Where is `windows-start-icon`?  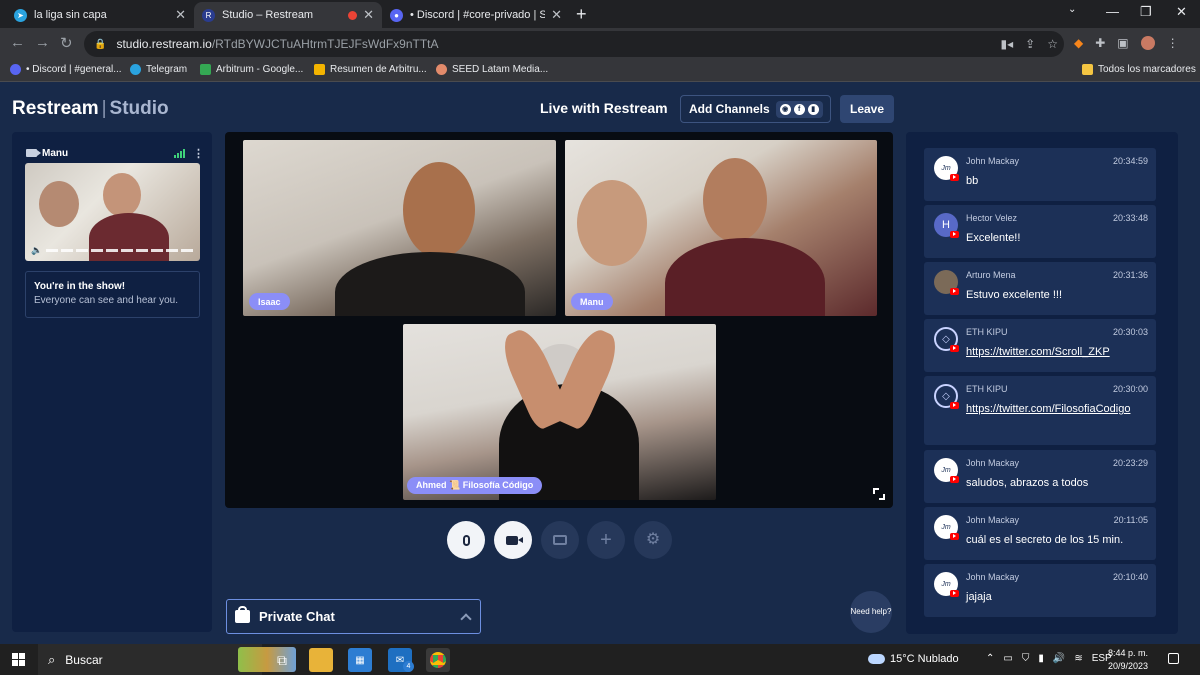 windows-start-icon is located at coordinates (18, 659).